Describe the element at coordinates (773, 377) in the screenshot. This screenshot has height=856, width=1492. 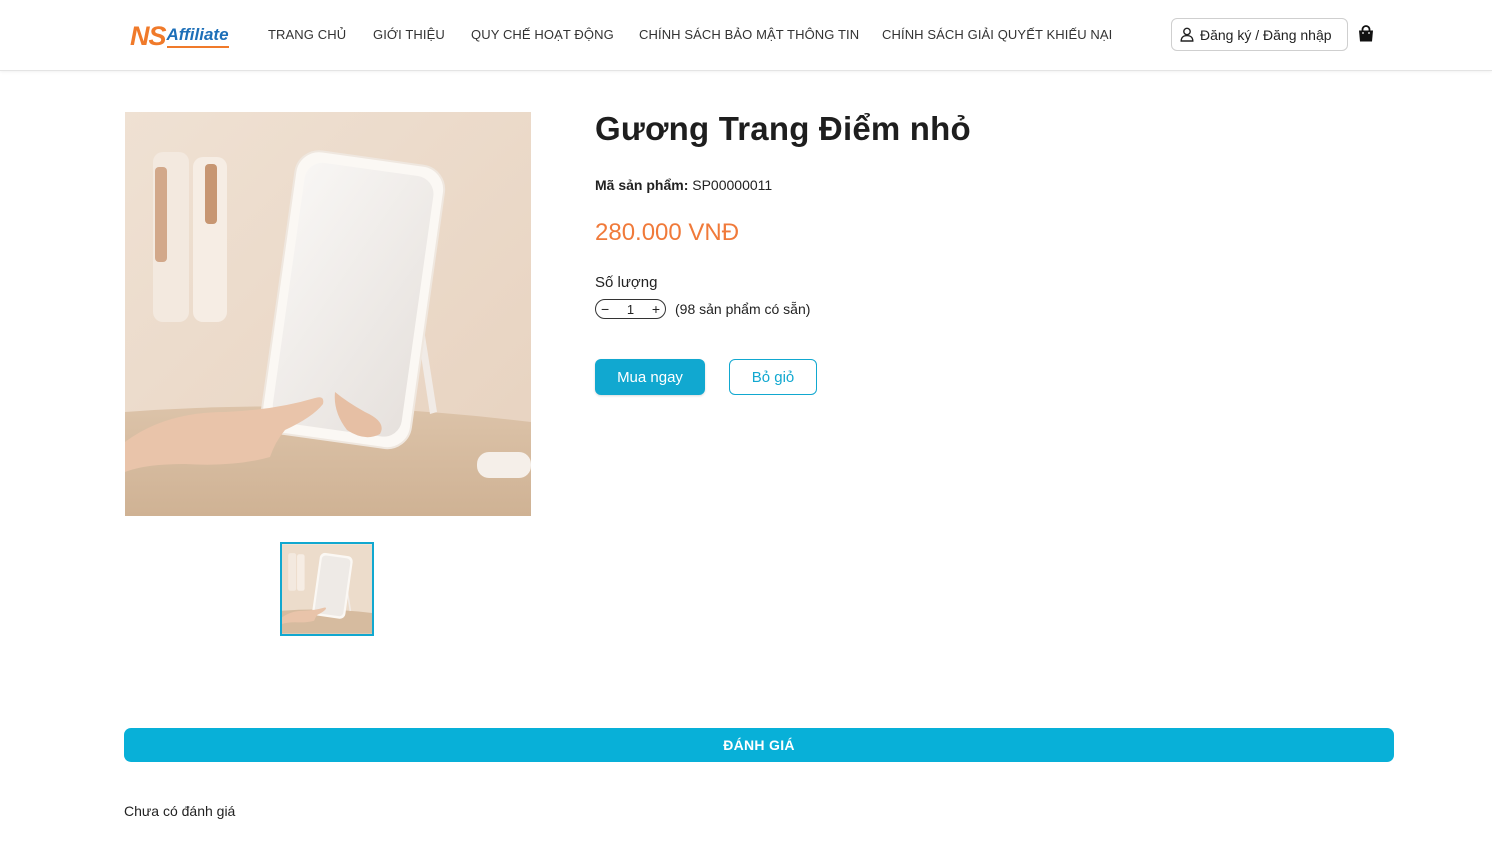
I see `add-to-cart-button: Bỏ giỏ` at that location.